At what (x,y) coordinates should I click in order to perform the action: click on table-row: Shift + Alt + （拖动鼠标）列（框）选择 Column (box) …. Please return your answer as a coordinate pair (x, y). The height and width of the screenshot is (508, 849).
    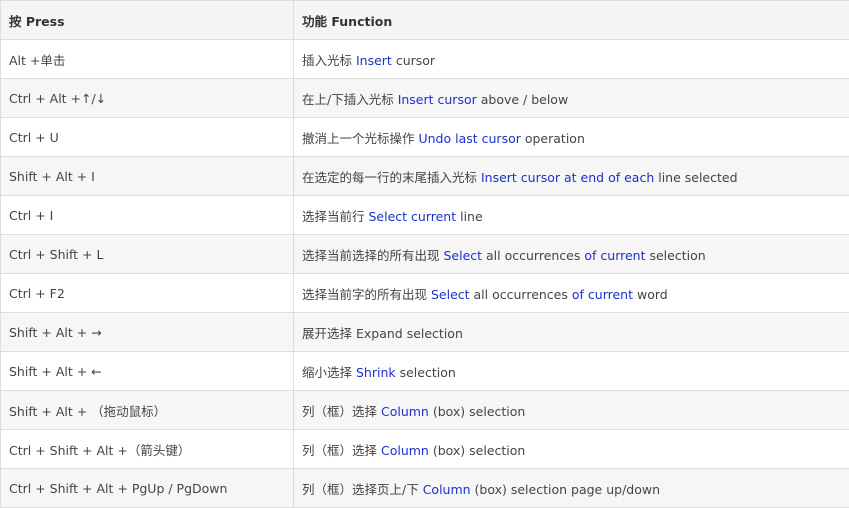
    Looking at the image, I should click on (425, 410).